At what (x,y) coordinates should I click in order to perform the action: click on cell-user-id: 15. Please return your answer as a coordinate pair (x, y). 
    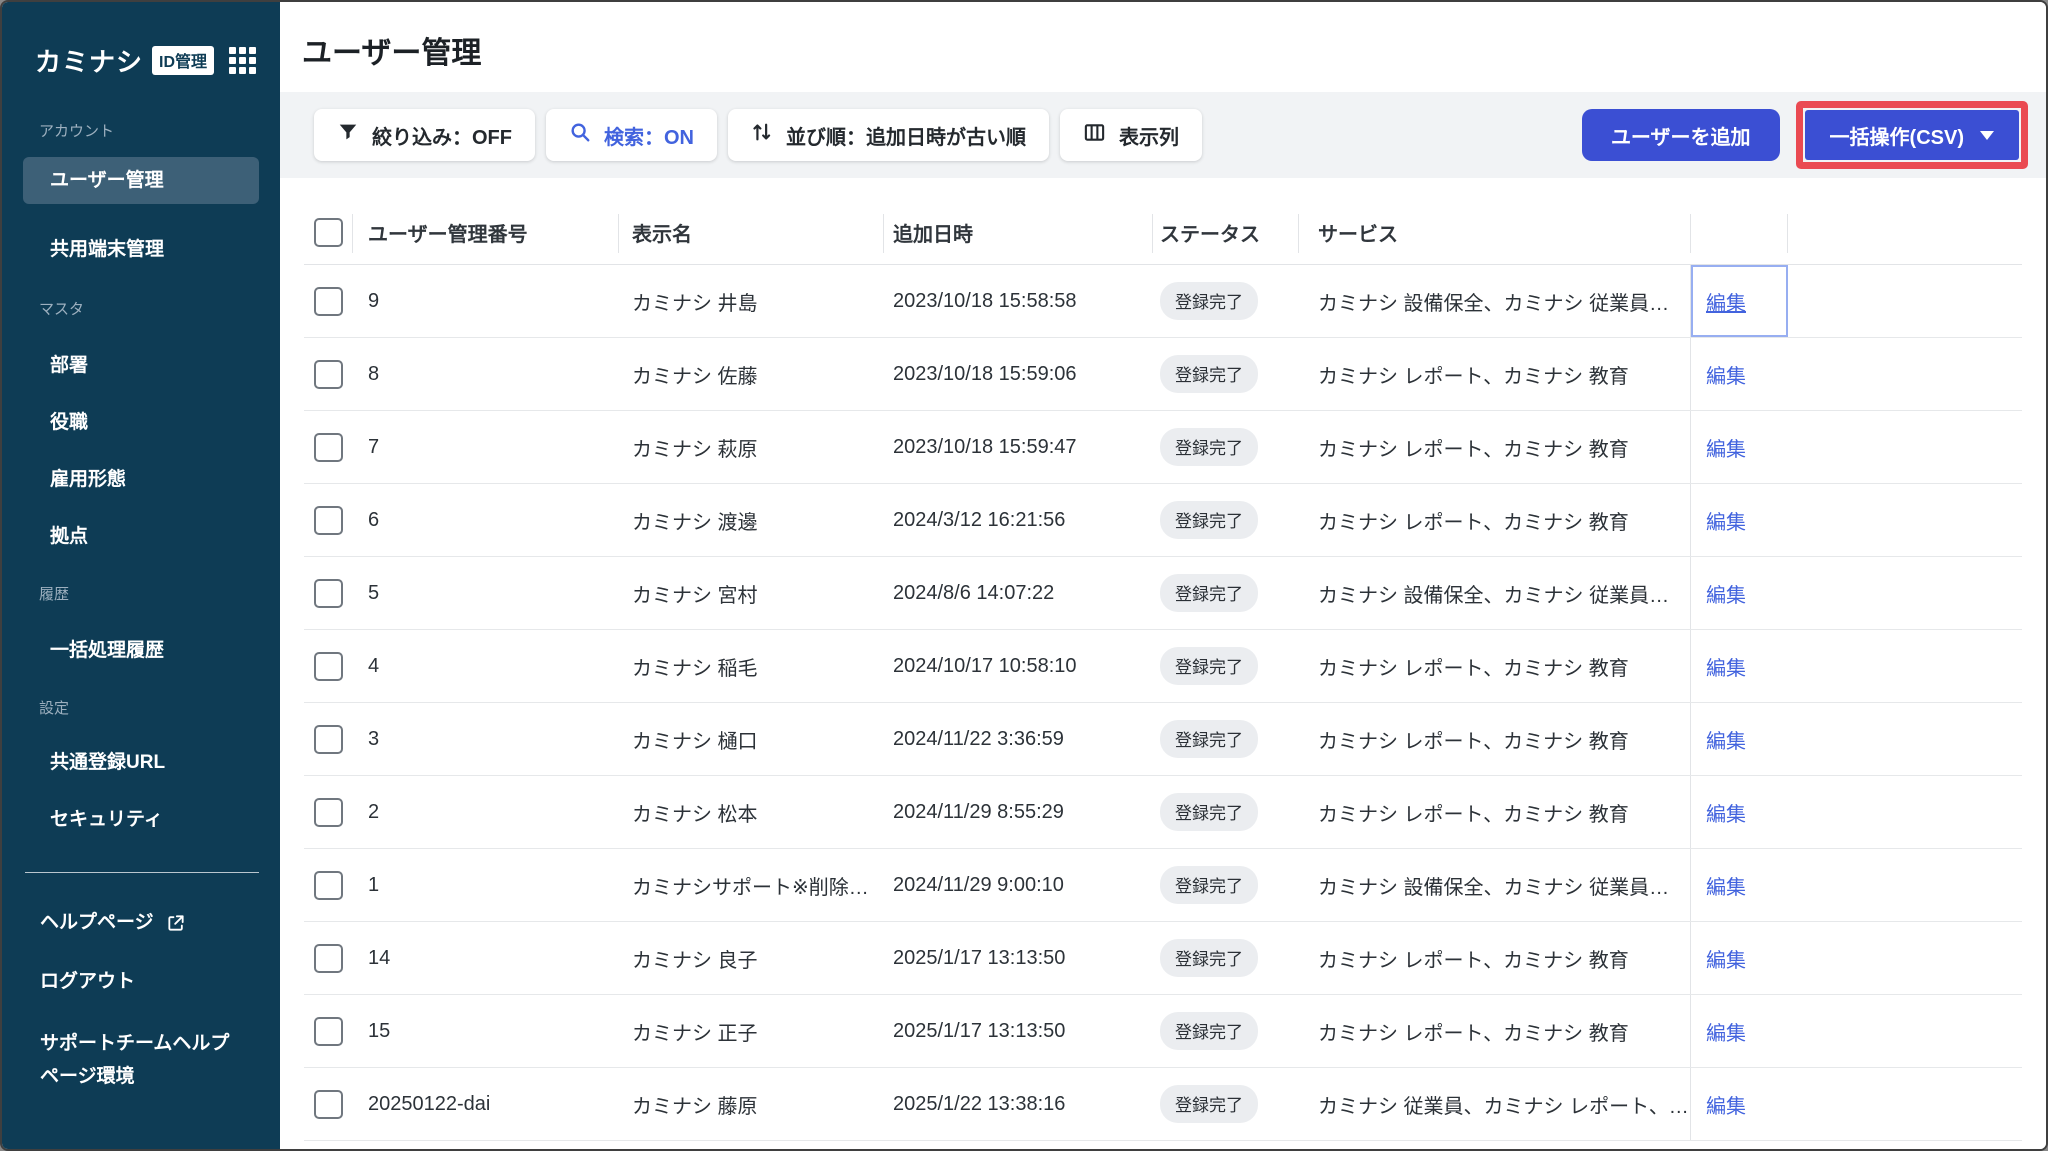
    Looking at the image, I should click on (379, 1030).